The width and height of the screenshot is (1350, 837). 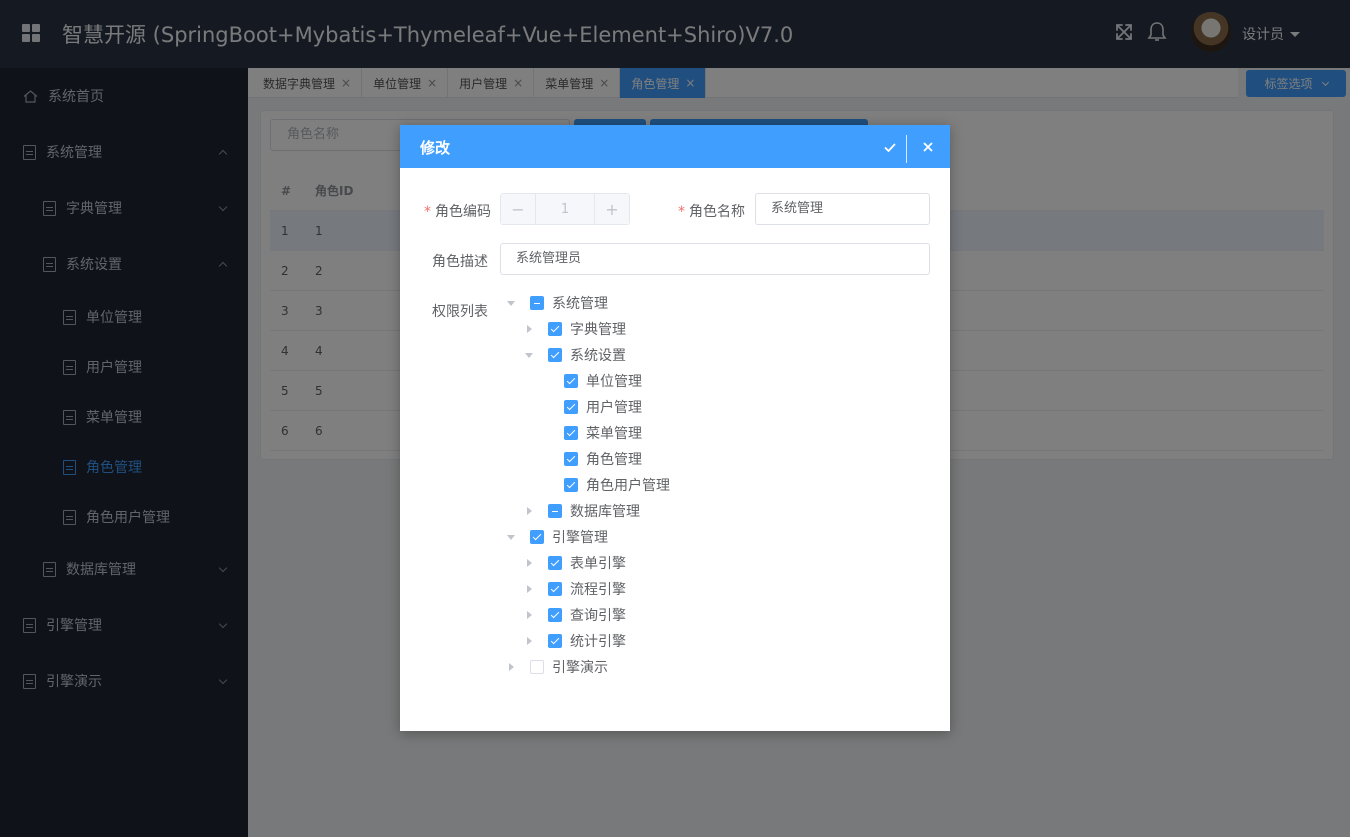 What do you see at coordinates (614, 408) in the screenshot?
I see `tree-node-label: 用户管理` at bounding box center [614, 408].